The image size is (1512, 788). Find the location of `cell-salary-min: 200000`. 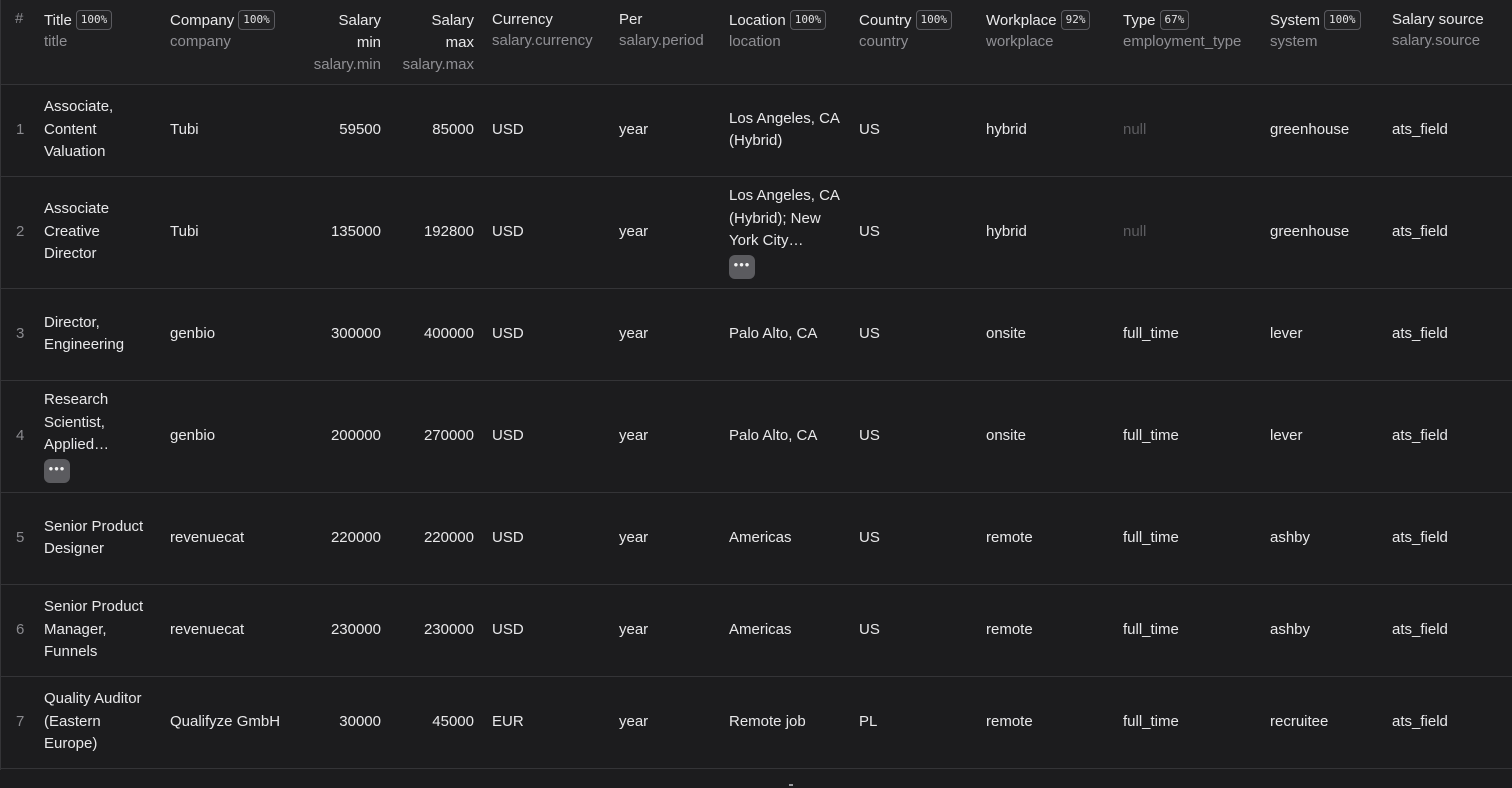

cell-salary-min: 200000 is located at coordinates (344, 436).